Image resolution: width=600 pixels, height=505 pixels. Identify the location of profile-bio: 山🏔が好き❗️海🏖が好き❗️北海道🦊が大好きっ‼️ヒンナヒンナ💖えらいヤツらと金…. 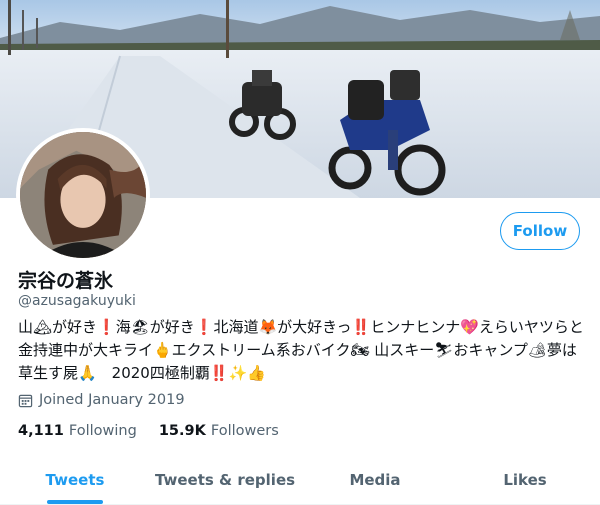
(301, 350).